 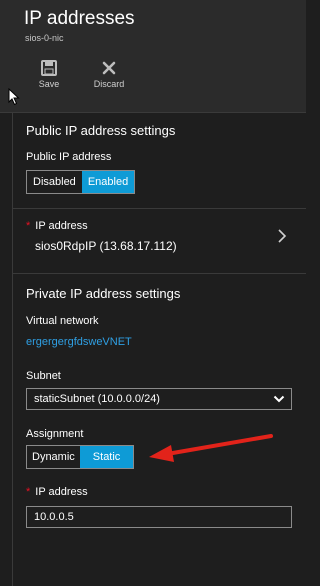 What do you see at coordinates (54, 517) in the screenshot?
I see `private-ip-address-value: 10.0.0.5` at bounding box center [54, 517].